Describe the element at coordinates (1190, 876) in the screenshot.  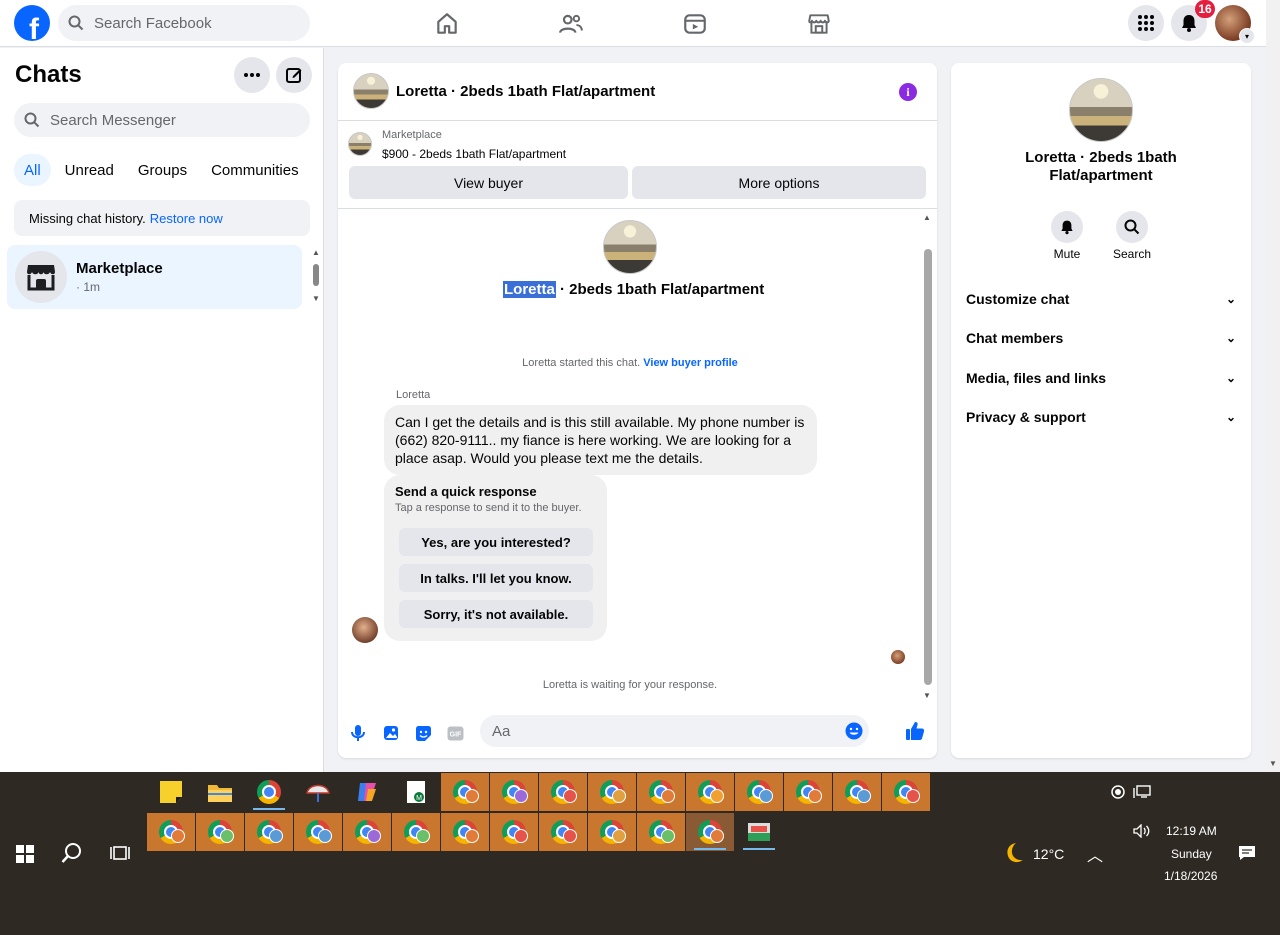
I see `clock-date: 1/18/2026` at that location.